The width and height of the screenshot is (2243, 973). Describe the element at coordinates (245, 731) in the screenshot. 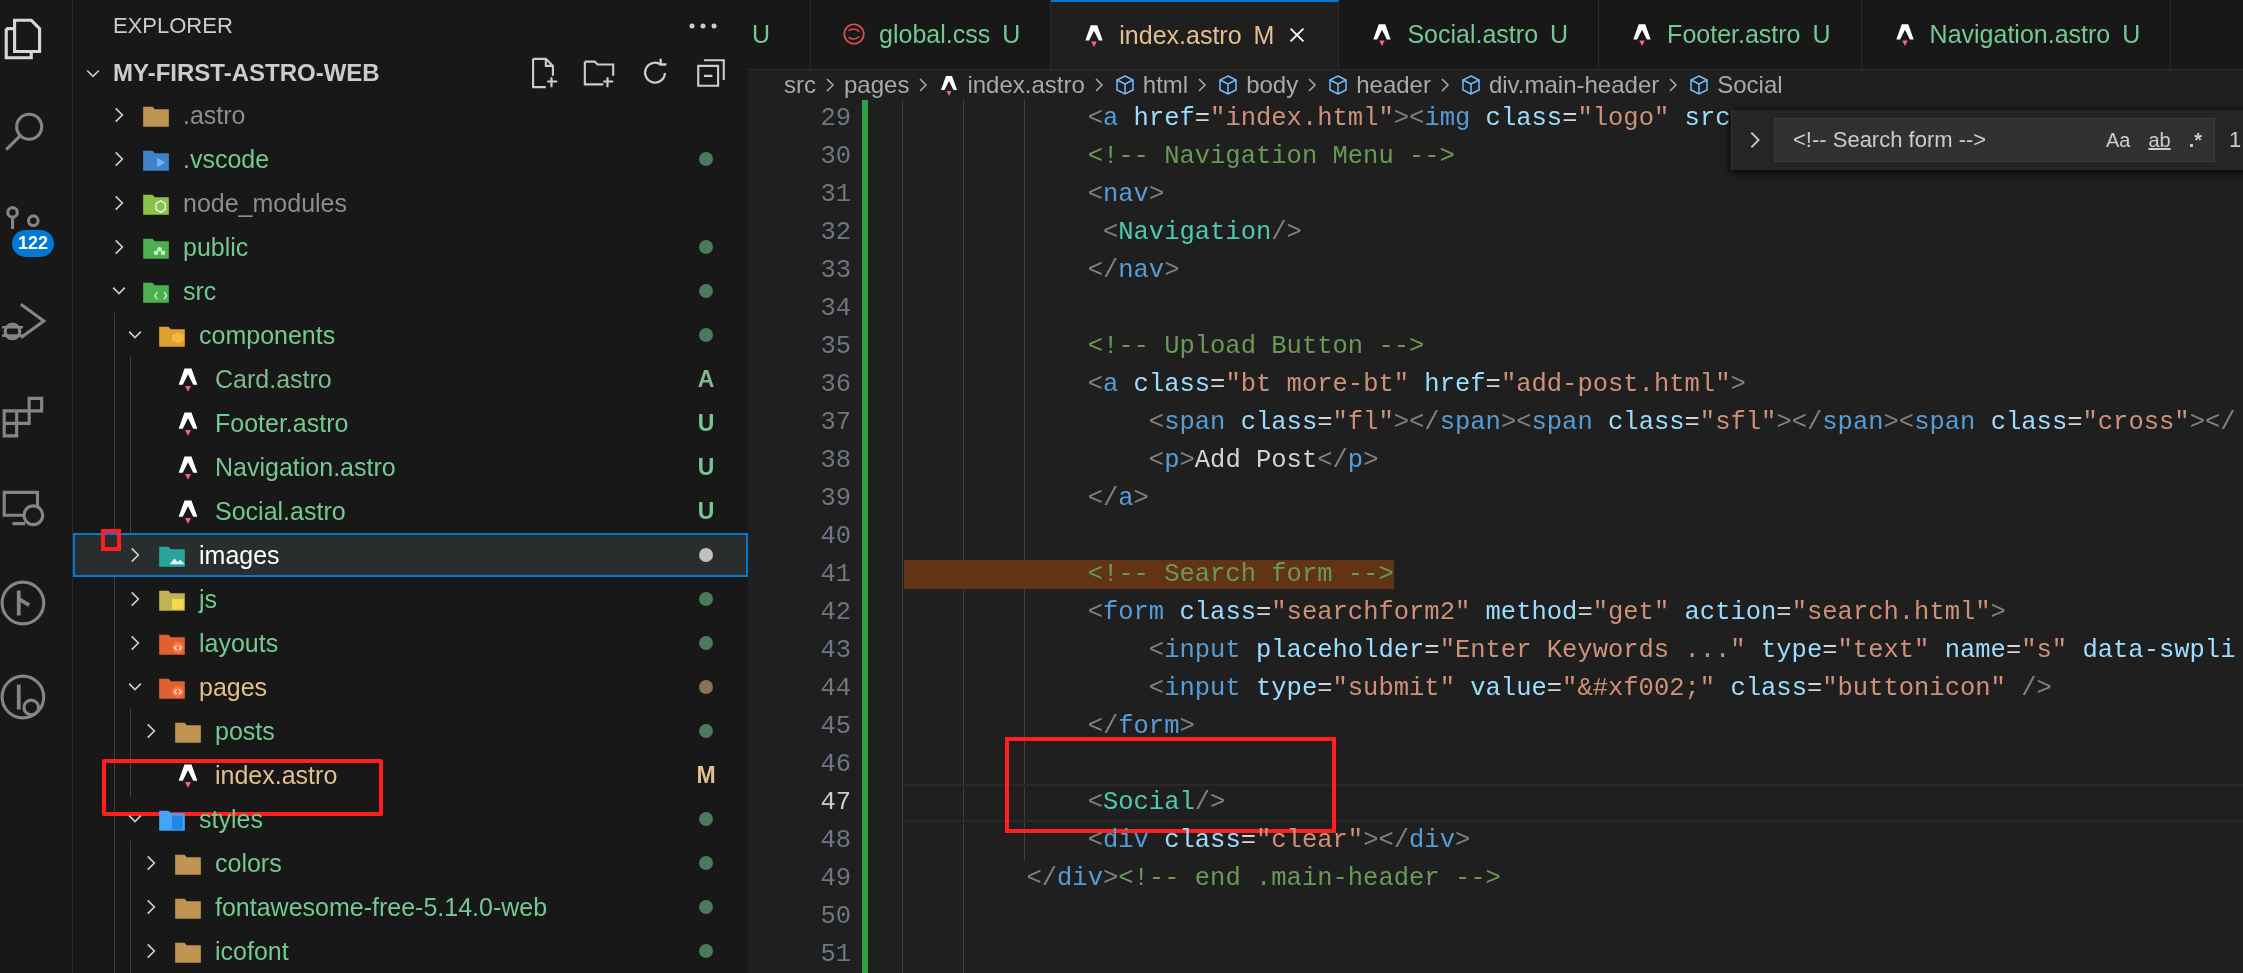

I see `file-name: posts` at that location.